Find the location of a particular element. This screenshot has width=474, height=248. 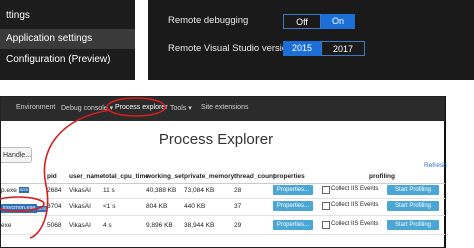

vs-version-2017-toggle: 2017 is located at coordinates (343, 48).